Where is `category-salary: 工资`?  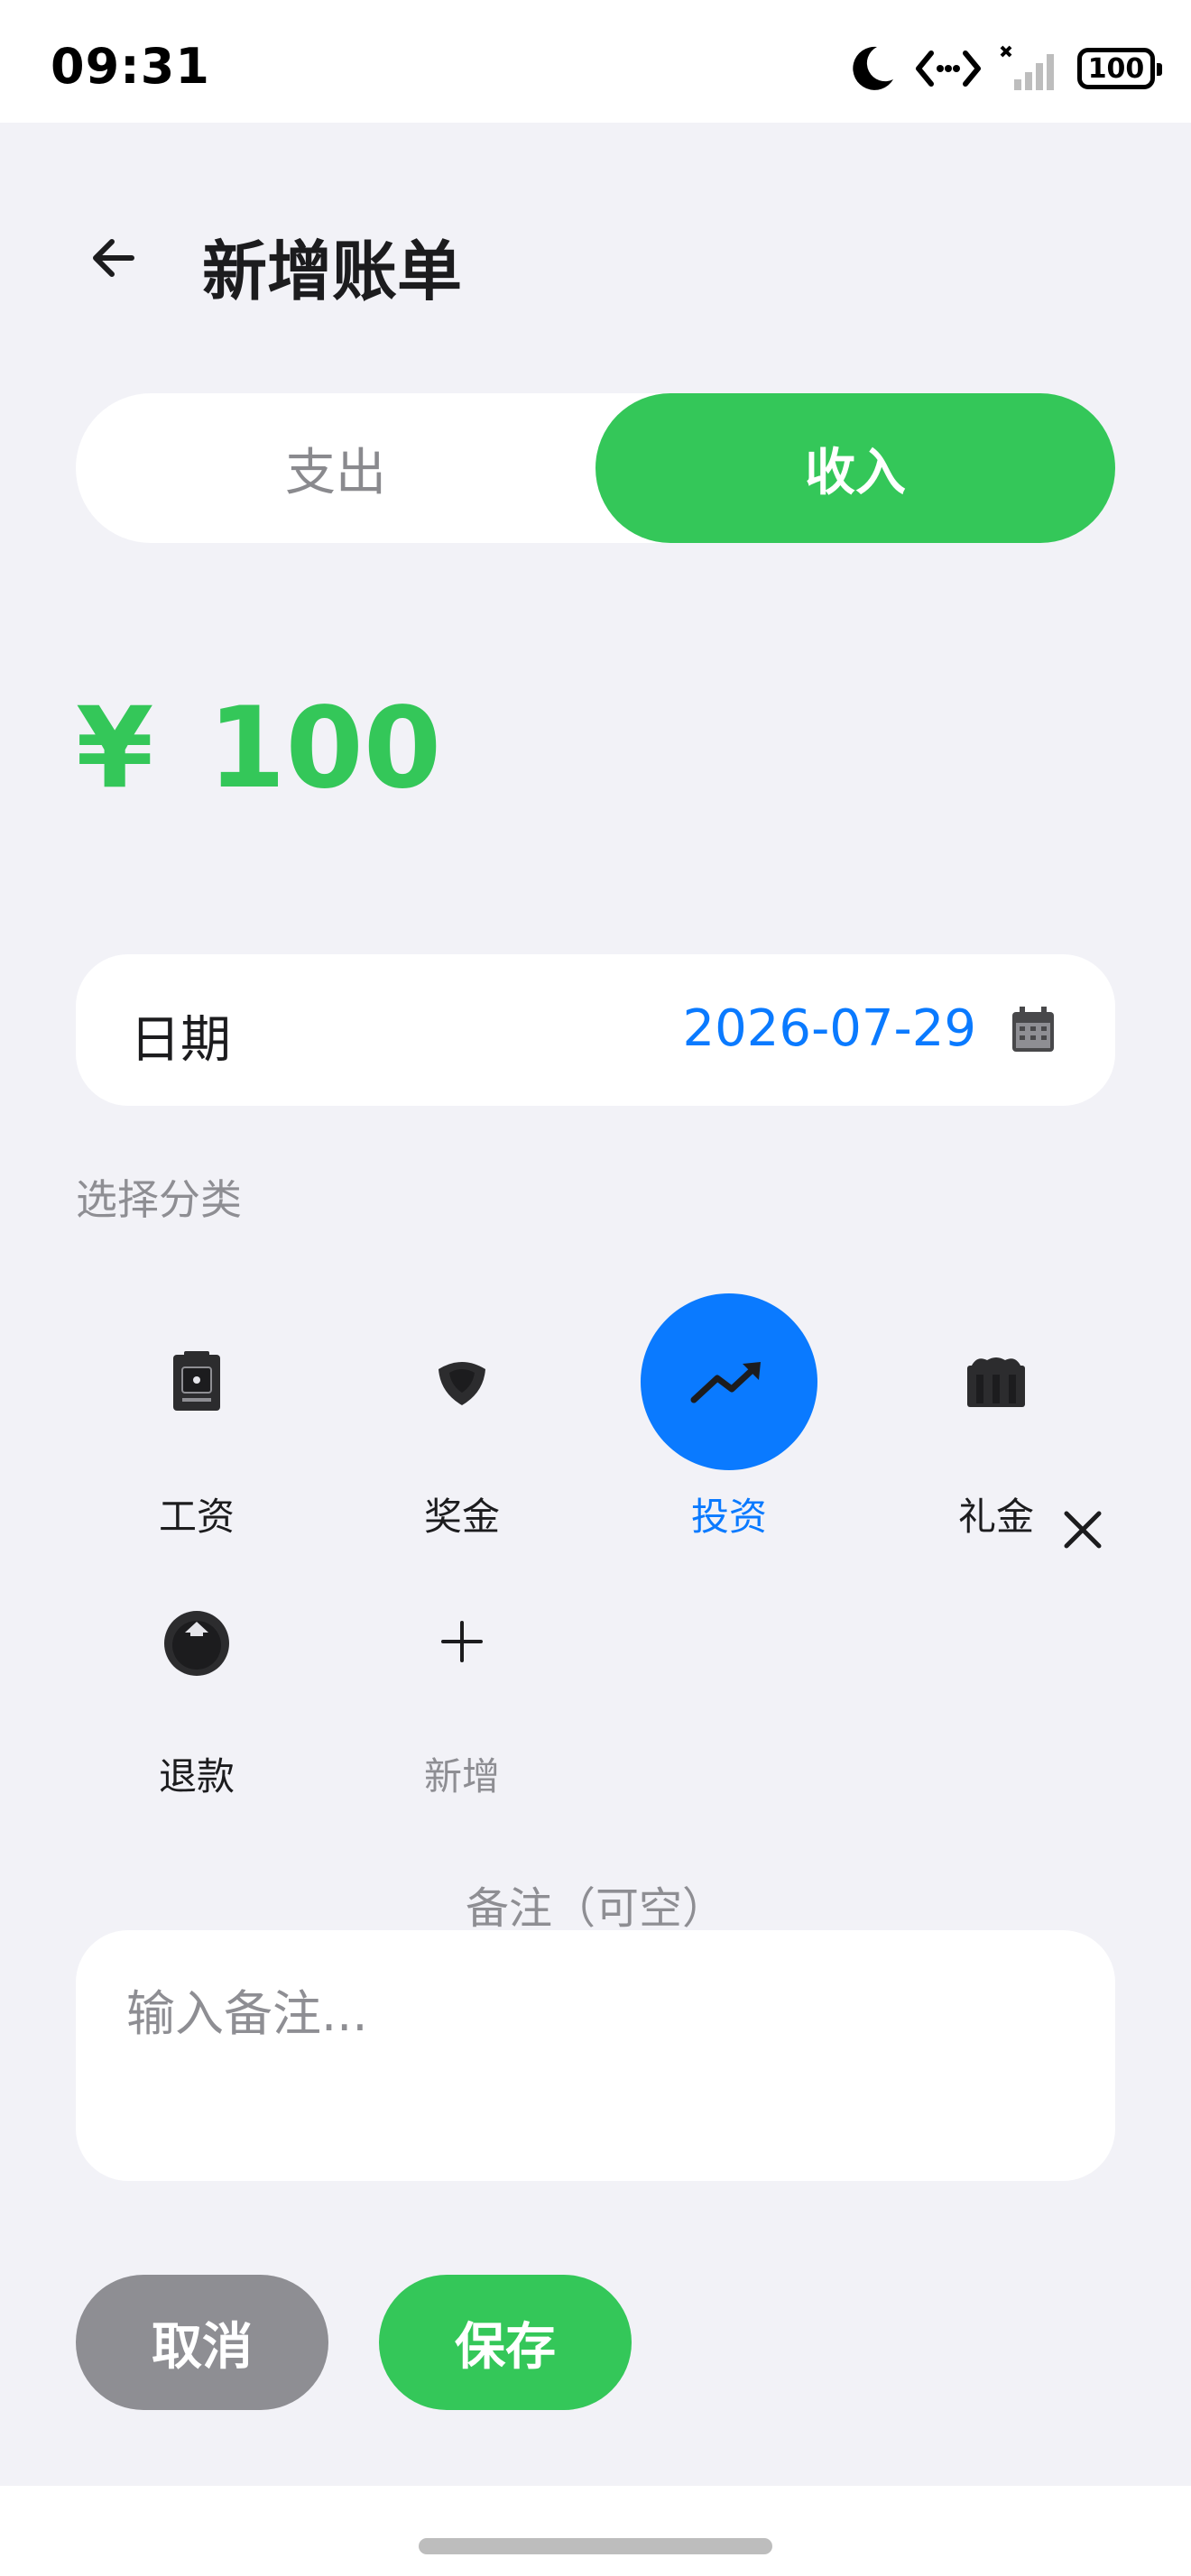
category-salary: 工资 is located at coordinates (196, 1428).